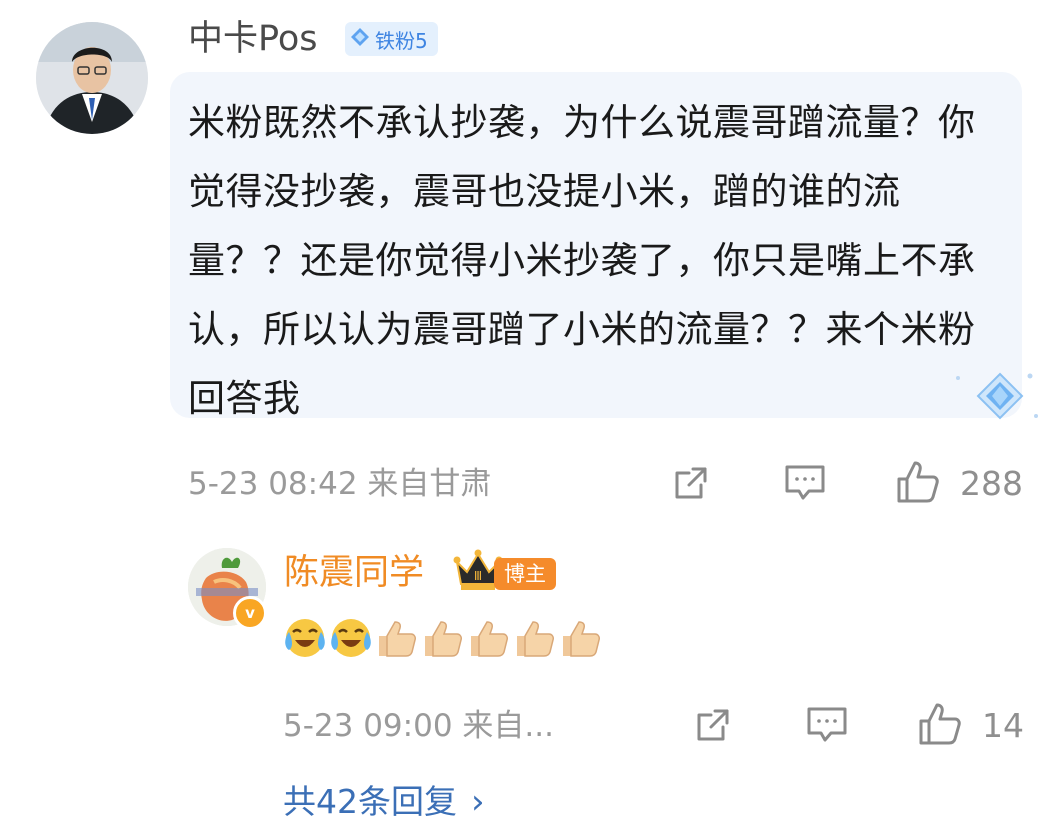 The height and width of the screenshot is (834, 1060). Describe the element at coordinates (991, 483) in the screenshot. I see `comment-like-count: 288` at that location.